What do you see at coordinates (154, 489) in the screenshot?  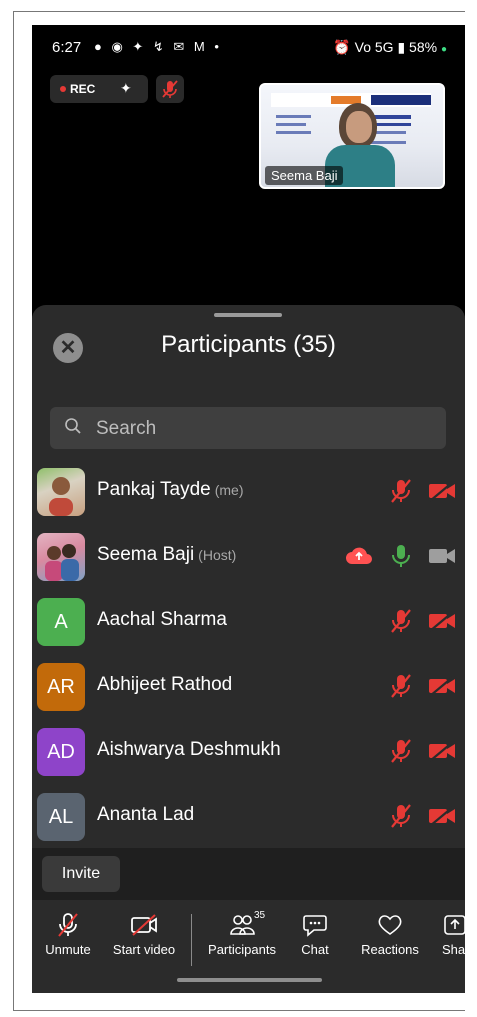 I see `participant-name-text: Pankaj Tayde` at bounding box center [154, 489].